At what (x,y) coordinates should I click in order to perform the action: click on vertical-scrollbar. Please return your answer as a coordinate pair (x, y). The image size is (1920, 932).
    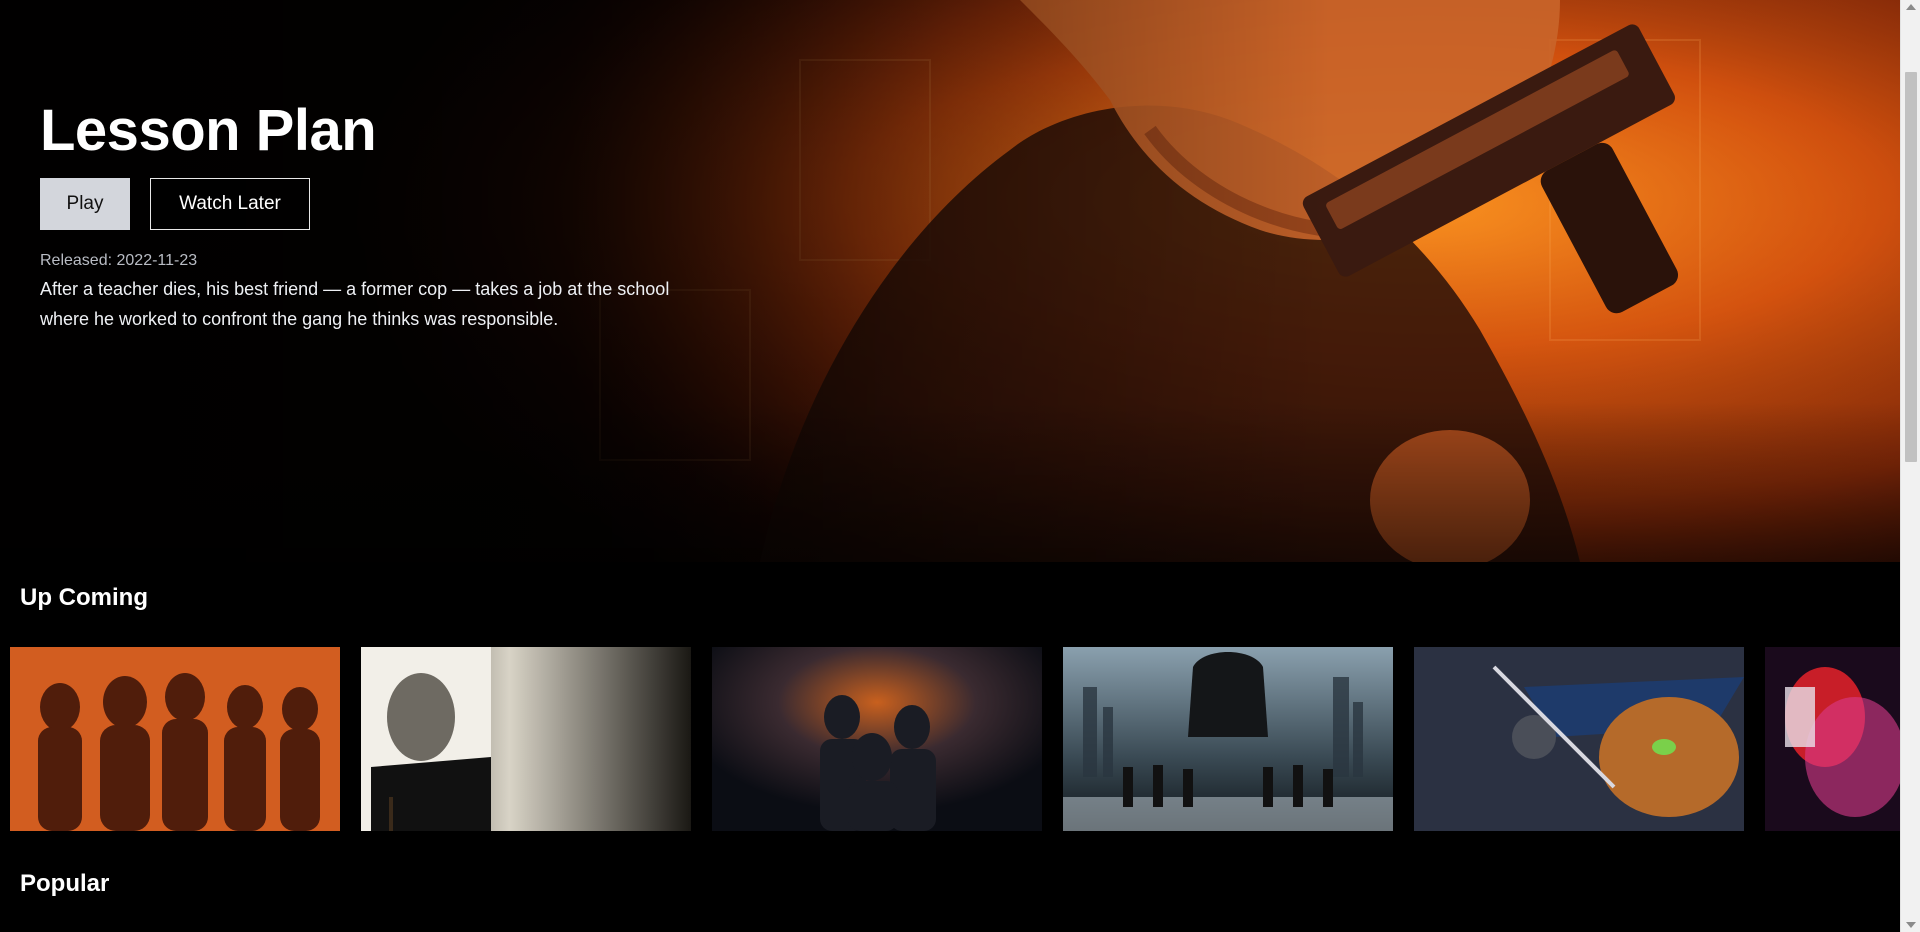
    Looking at the image, I should click on (1910, 466).